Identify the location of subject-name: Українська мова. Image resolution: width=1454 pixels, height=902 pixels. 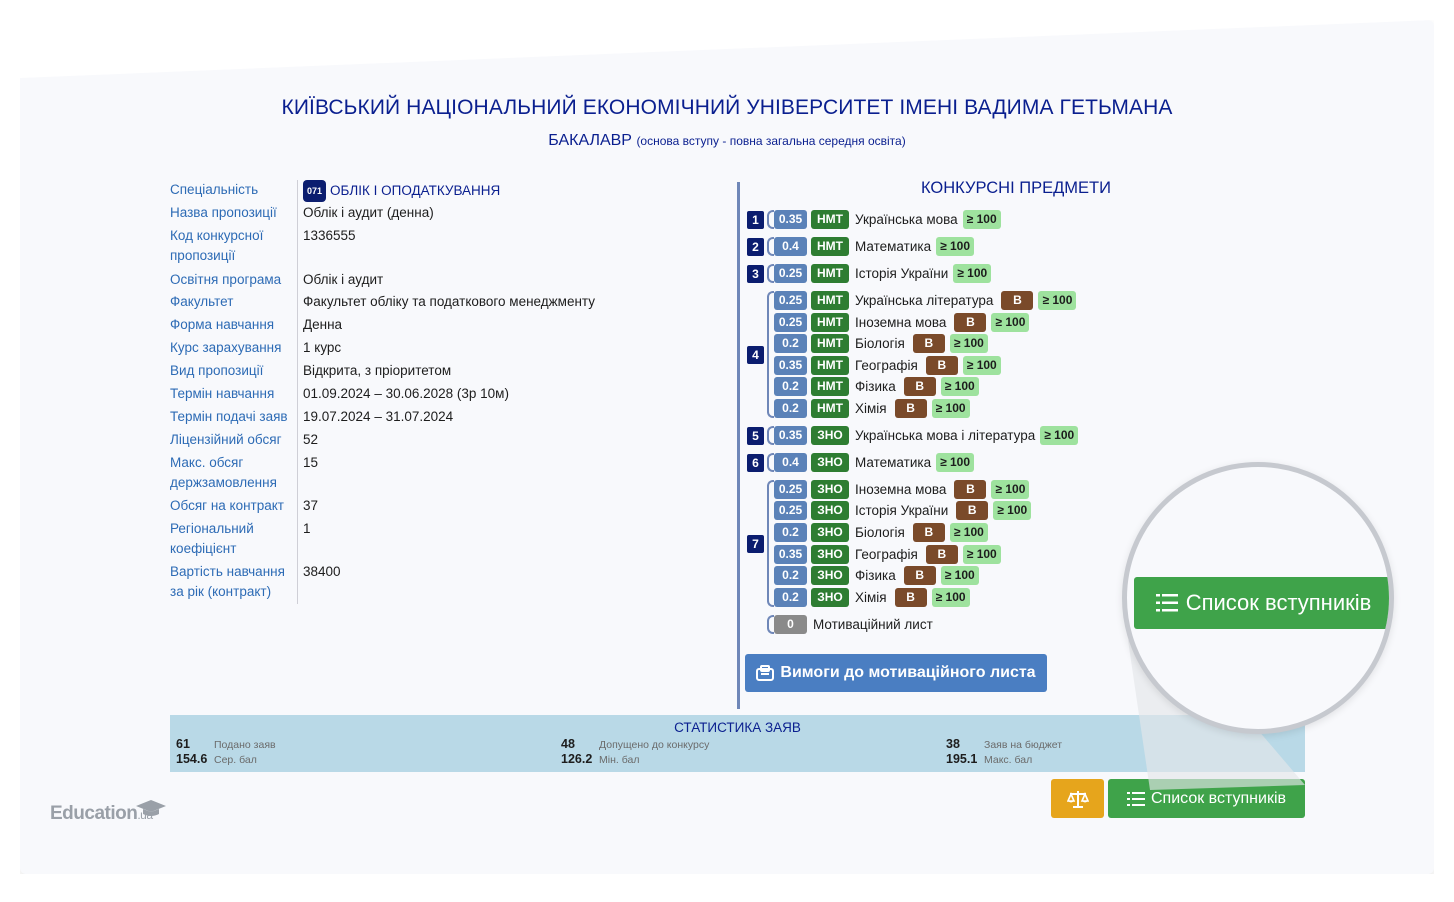
(906, 219).